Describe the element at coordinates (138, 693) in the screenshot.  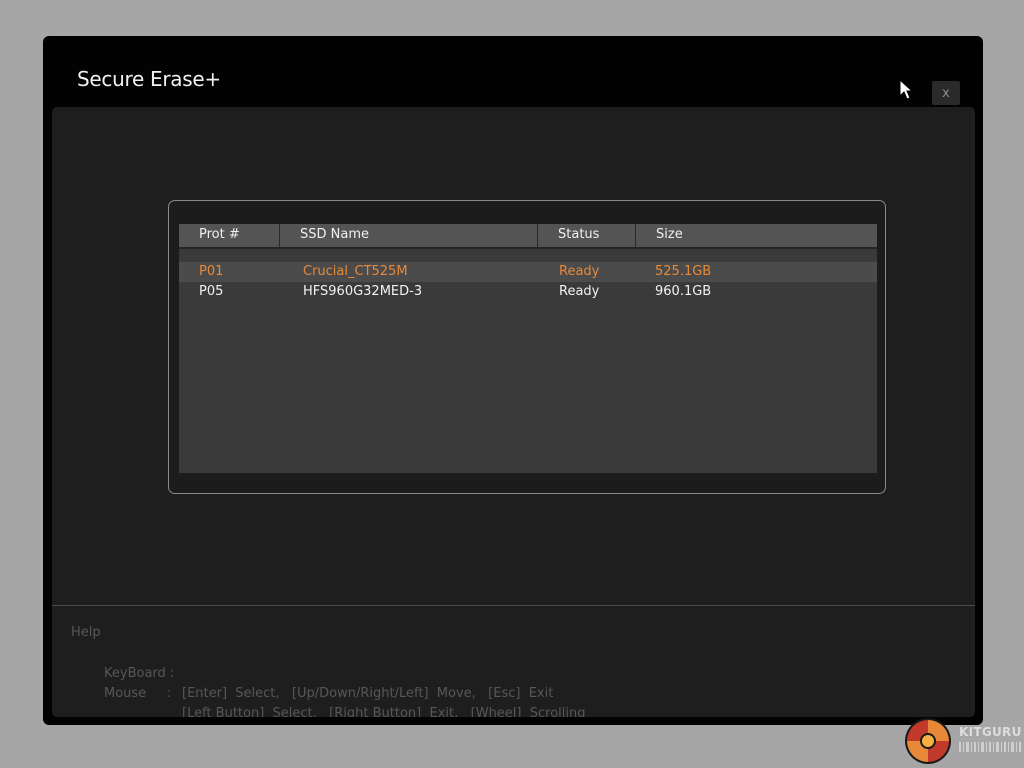
I see `help-mouse-label: Mouse :` at that location.